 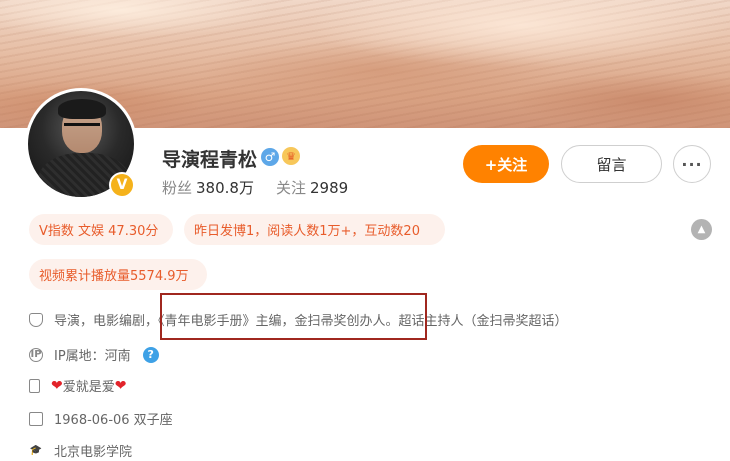 What do you see at coordinates (314, 229) in the screenshot?
I see `yesterday-stats-tag: 昨日发博1，阅读人数1万+，互动数20` at bounding box center [314, 229].